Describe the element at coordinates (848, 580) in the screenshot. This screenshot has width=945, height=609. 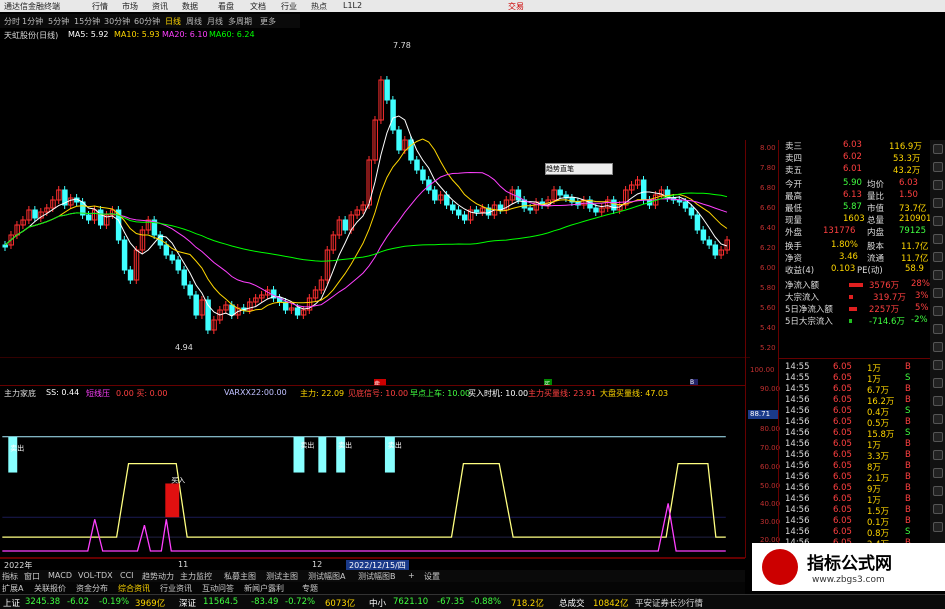
I see `watermark-url: www.zbgs3.com` at that location.